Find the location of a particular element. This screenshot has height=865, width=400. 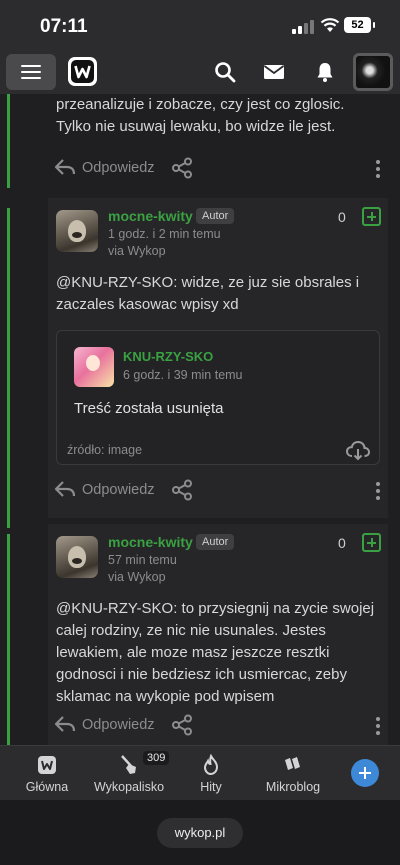

menu-button is located at coordinates (31, 72).